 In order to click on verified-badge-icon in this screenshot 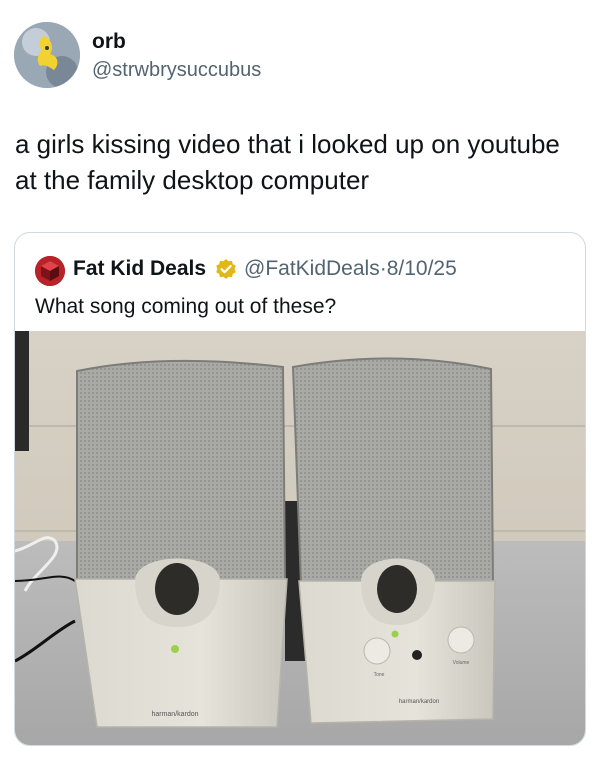, I will do `click(226, 269)`.